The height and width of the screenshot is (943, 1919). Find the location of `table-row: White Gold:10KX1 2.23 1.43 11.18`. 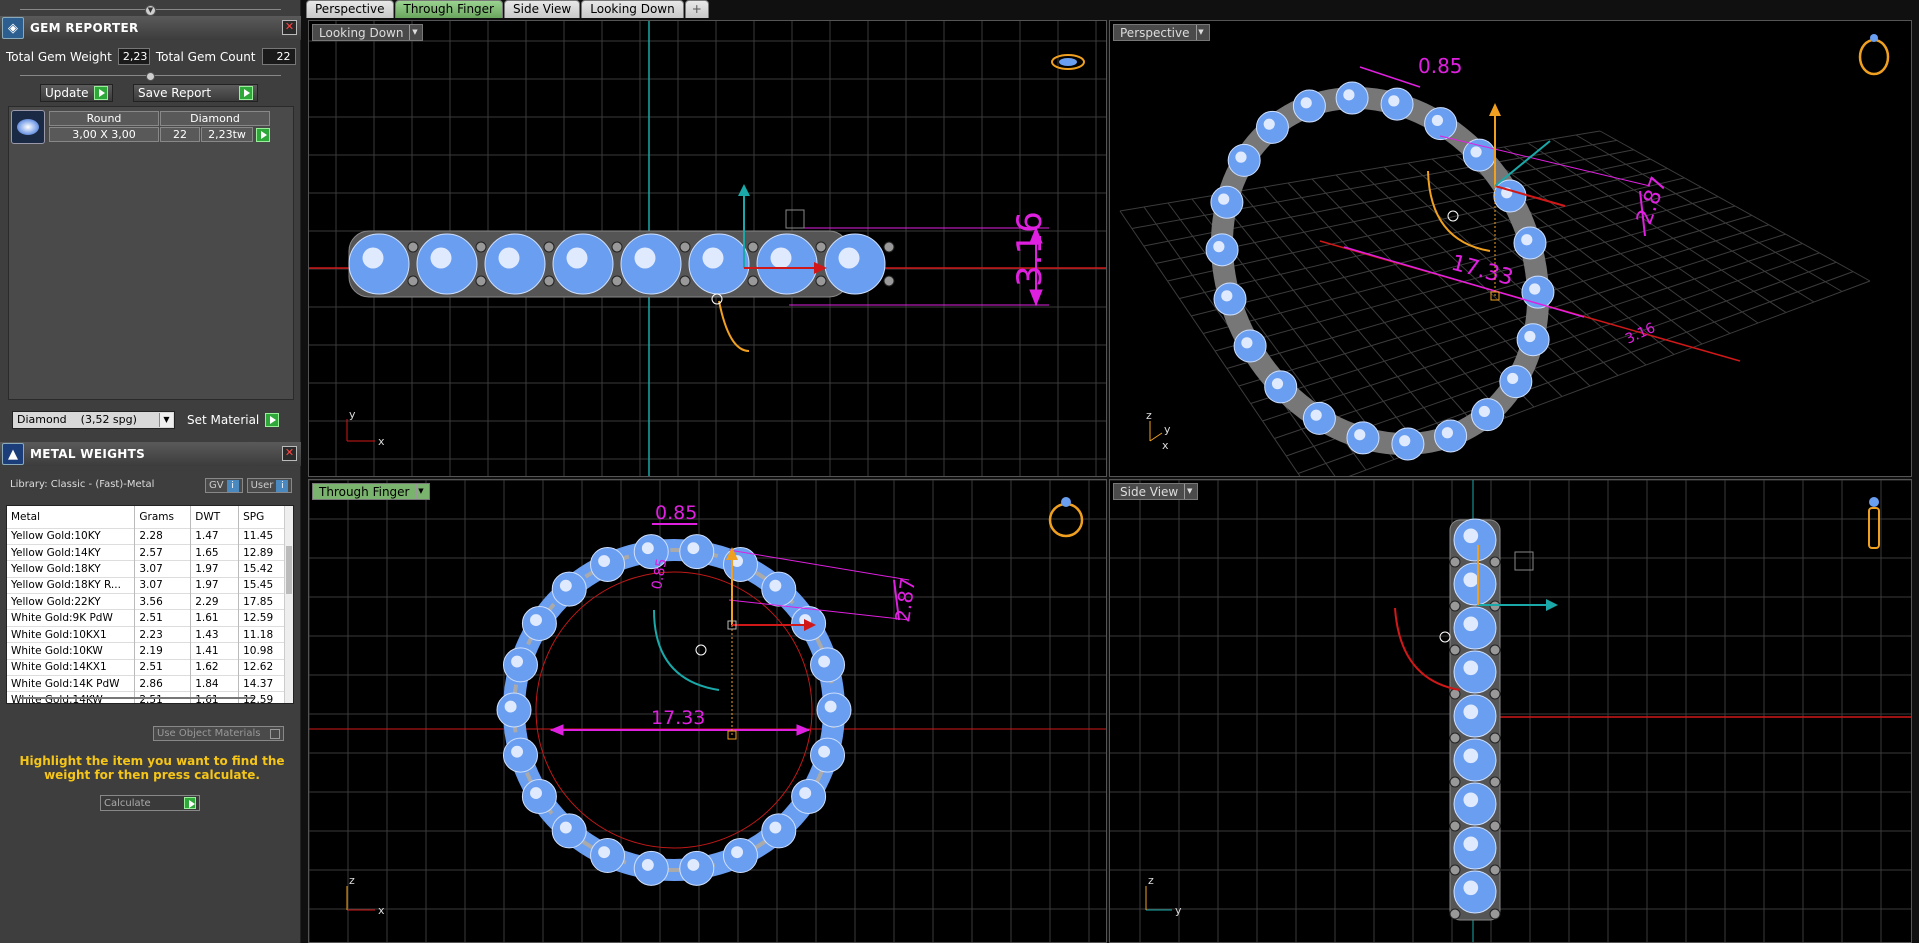

table-row: White Gold:10KX1 2.23 1.43 11.18 is located at coordinates (147, 634).